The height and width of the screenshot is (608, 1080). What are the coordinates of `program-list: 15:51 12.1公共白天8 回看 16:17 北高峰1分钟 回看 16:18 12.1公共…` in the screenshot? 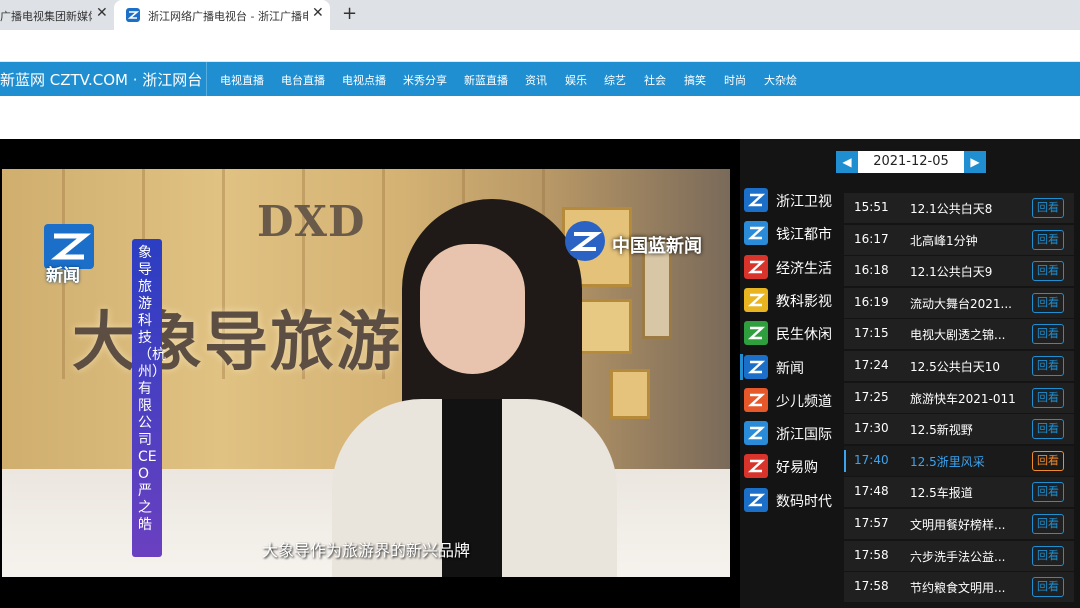 It's located at (959, 398).